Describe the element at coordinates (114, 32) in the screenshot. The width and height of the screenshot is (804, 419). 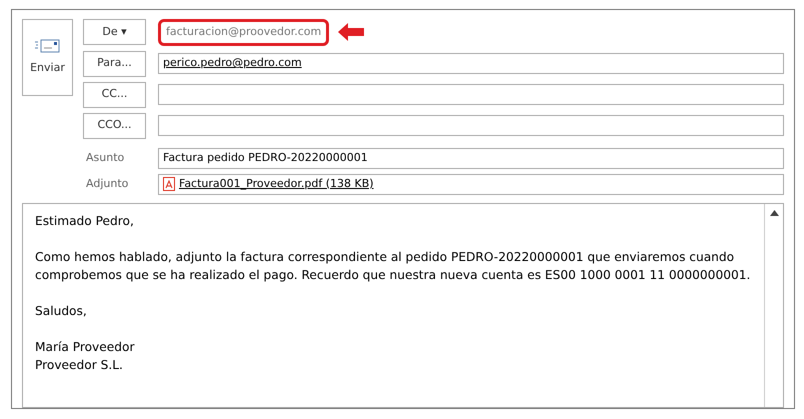
I see `from-button: De ▾` at that location.